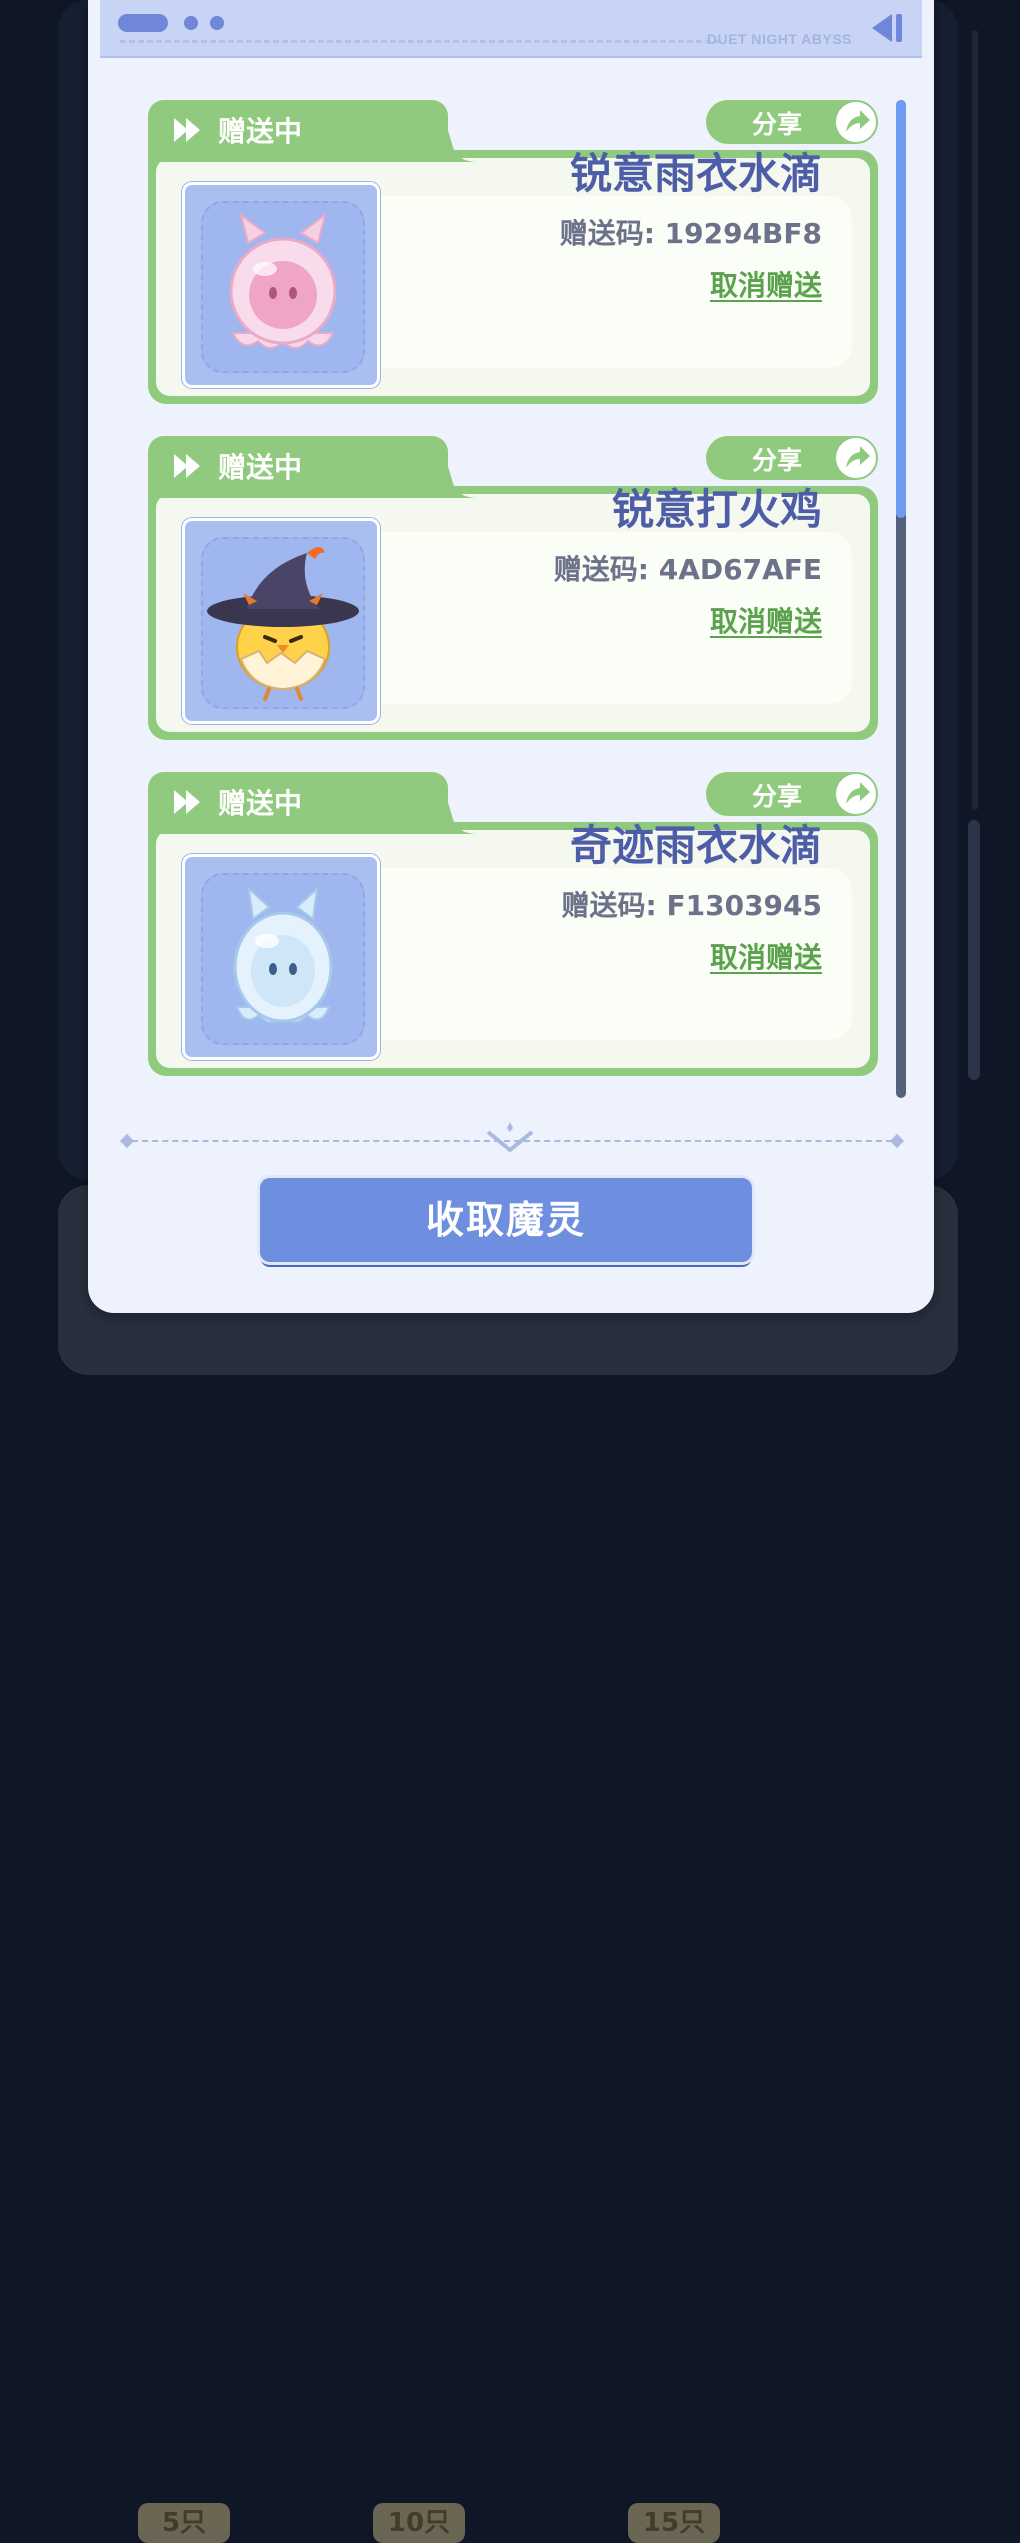  What do you see at coordinates (420, 41) in the screenshot?
I see `banner-dashed-line` at bounding box center [420, 41].